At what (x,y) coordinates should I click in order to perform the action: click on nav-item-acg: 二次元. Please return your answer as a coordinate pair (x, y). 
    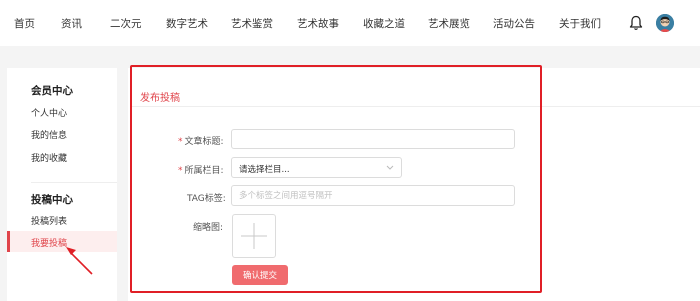
    Looking at the image, I should click on (126, 23).